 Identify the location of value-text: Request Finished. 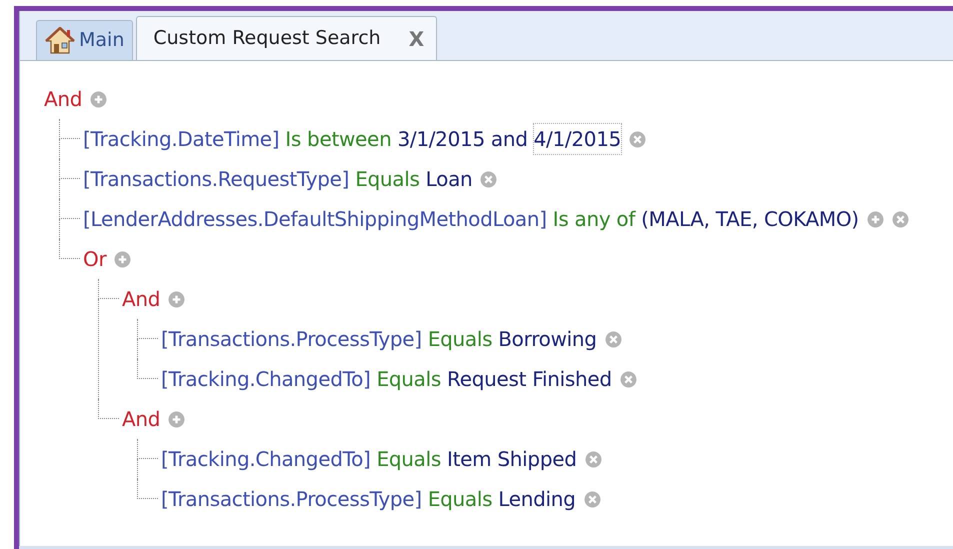
(529, 379).